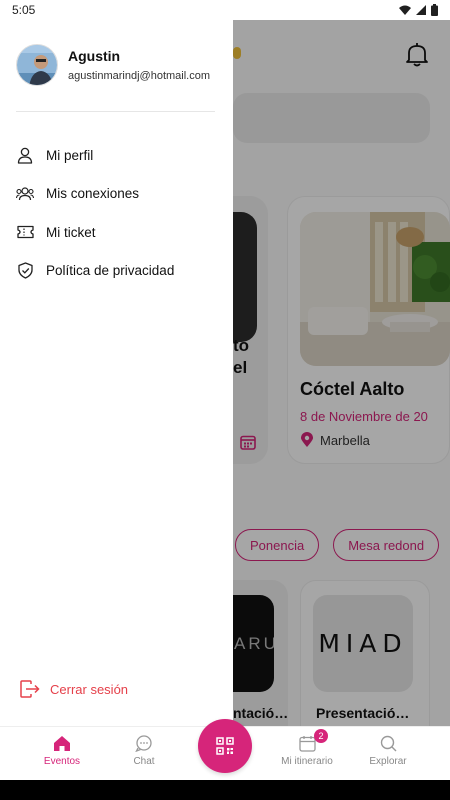 The height and width of the screenshot is (800, 450). Describe the element at coordinates (110, 271) in the screenshot. I see `menu-item-label: Política de privacidad` at that location.